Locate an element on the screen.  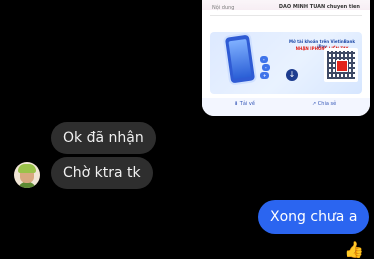
phone-illustration is located at coordinates (240, 59).